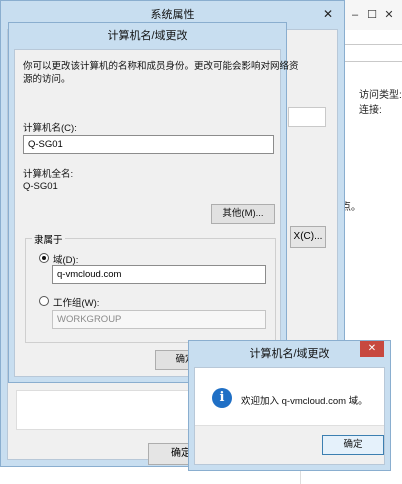  Describe the element at coordinates (380, 95) in the screenshot. I see `access-type-label: 访问类型:` at that location.